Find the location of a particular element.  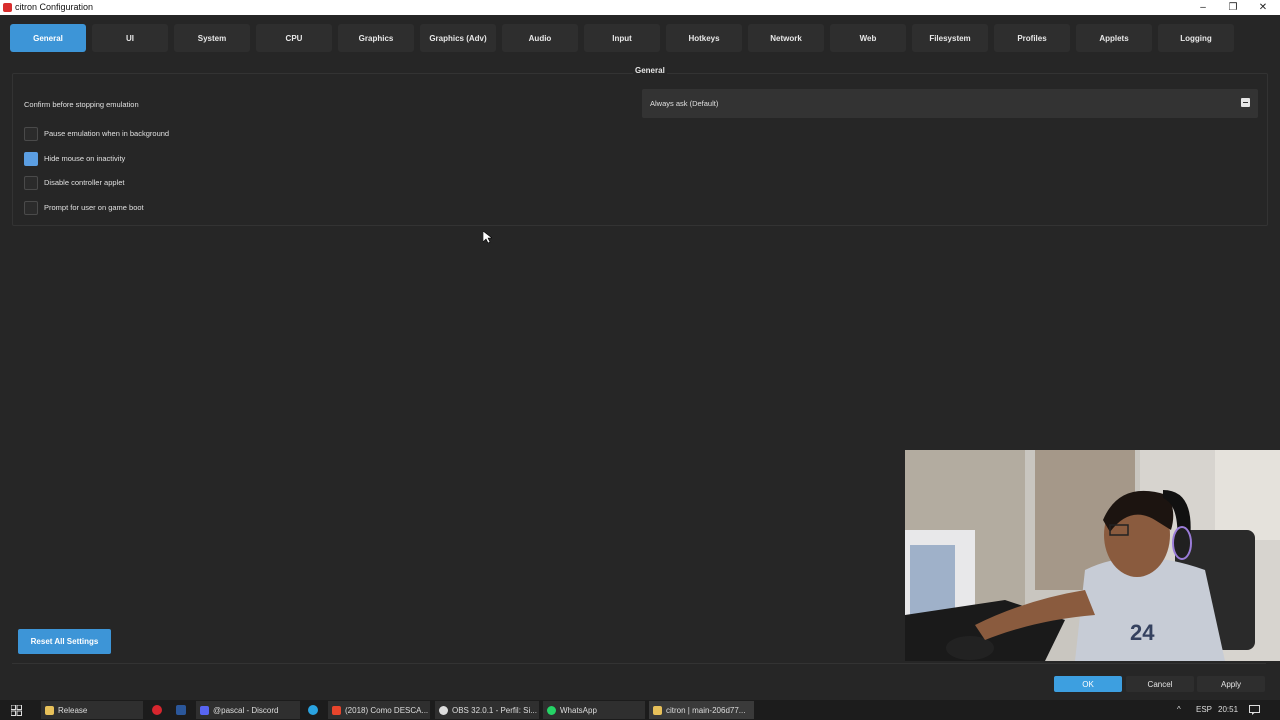

citron-icon is located at coordinates (657, 710).